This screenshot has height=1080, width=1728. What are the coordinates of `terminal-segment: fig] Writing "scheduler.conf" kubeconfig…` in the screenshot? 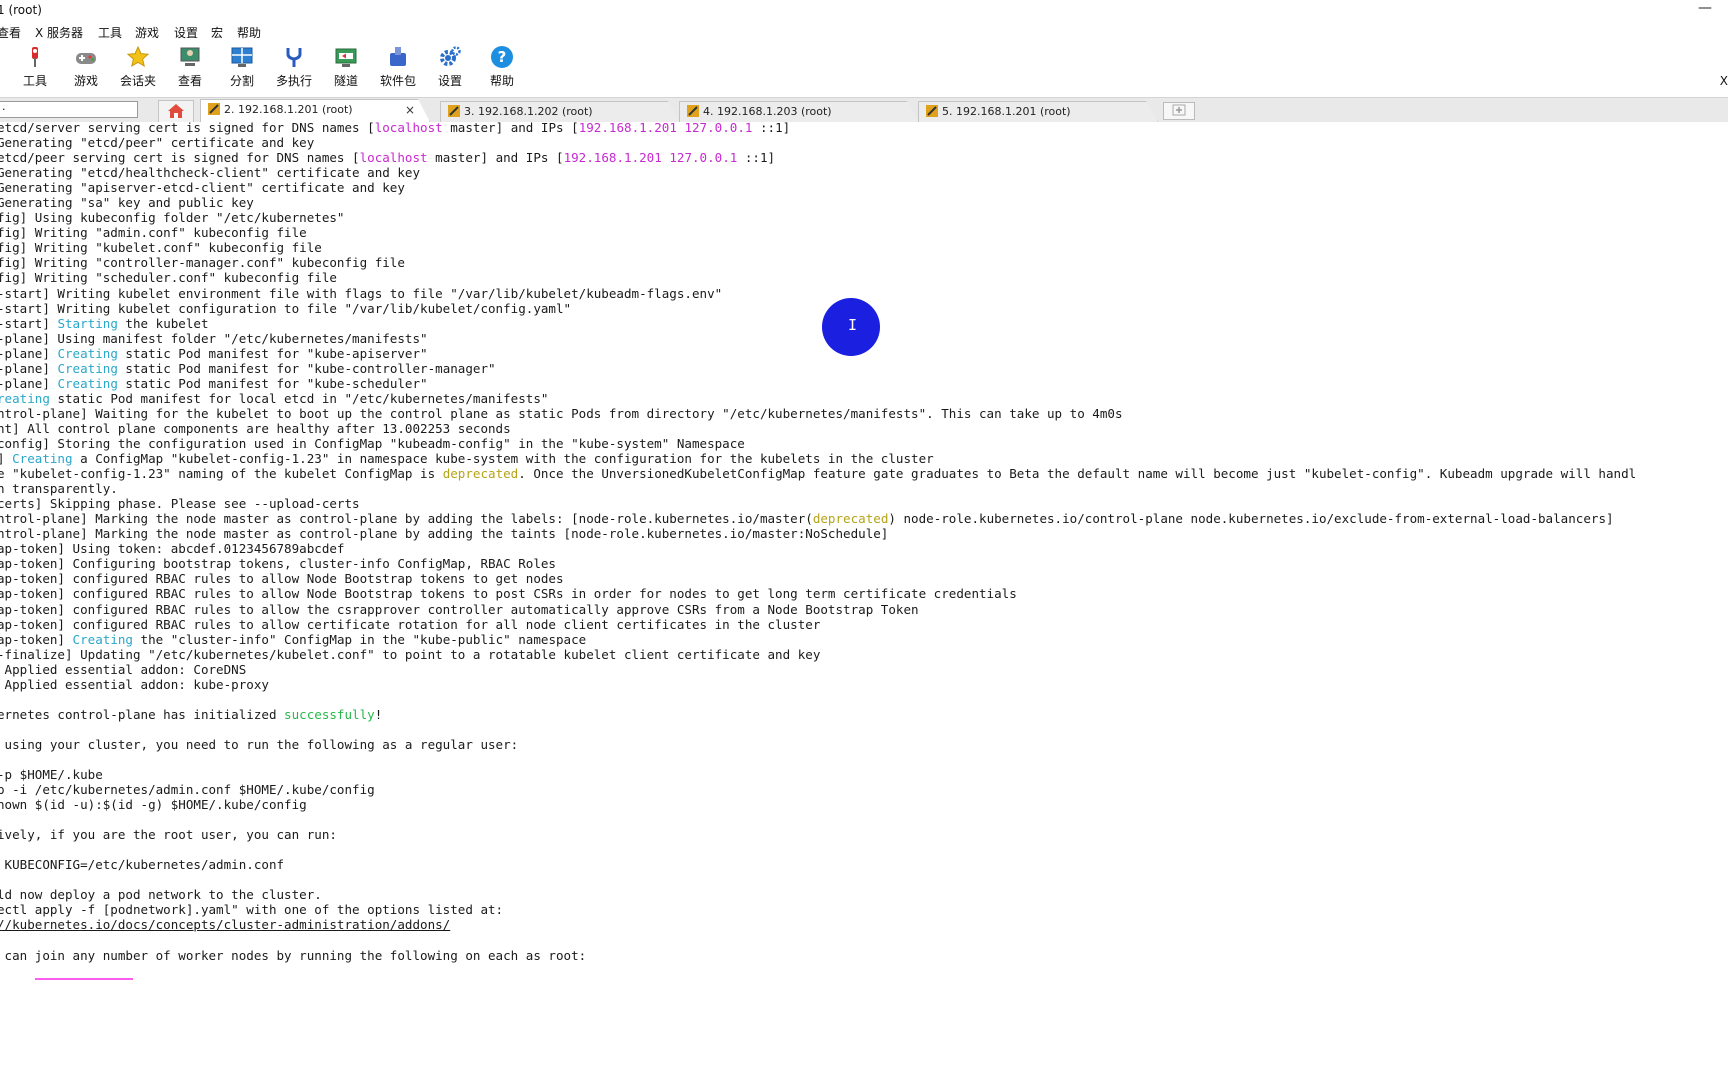 It's located at (168, 278).